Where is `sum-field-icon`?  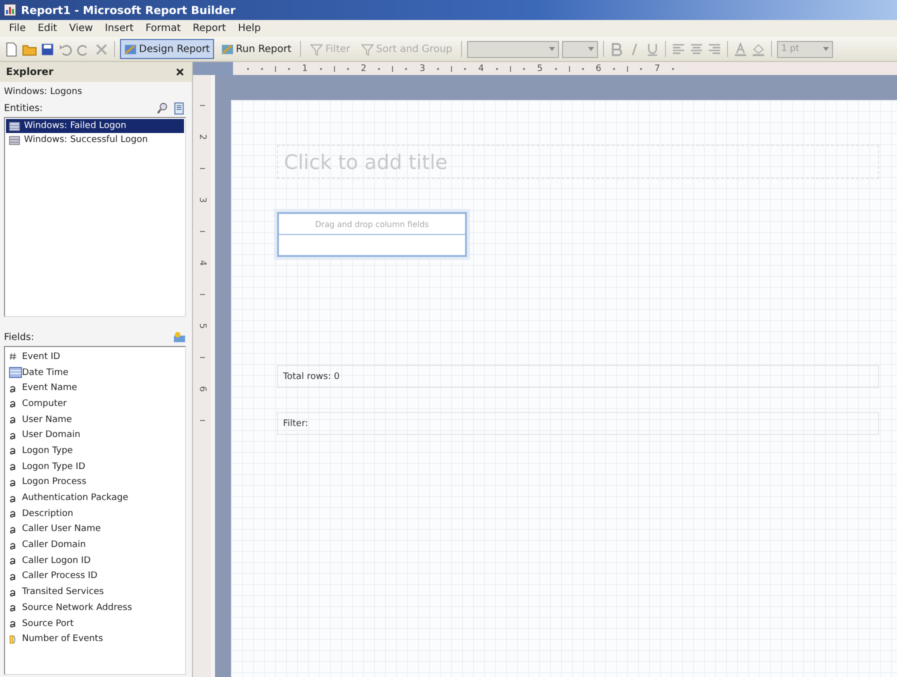
sum-field-icon is located at coordinates (13, 639).